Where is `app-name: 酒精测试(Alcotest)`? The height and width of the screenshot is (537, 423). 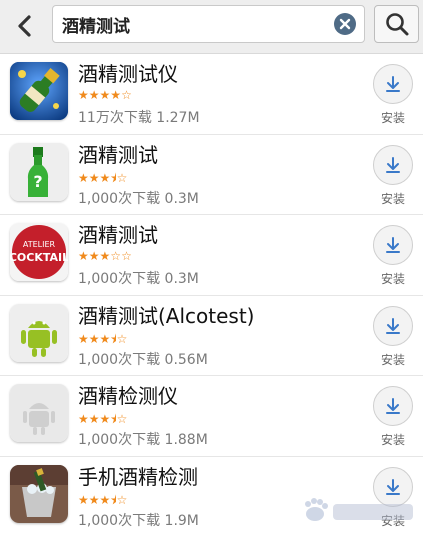
app-name: 酒精测试(Alcotest) is located at coordinates (166, 314).